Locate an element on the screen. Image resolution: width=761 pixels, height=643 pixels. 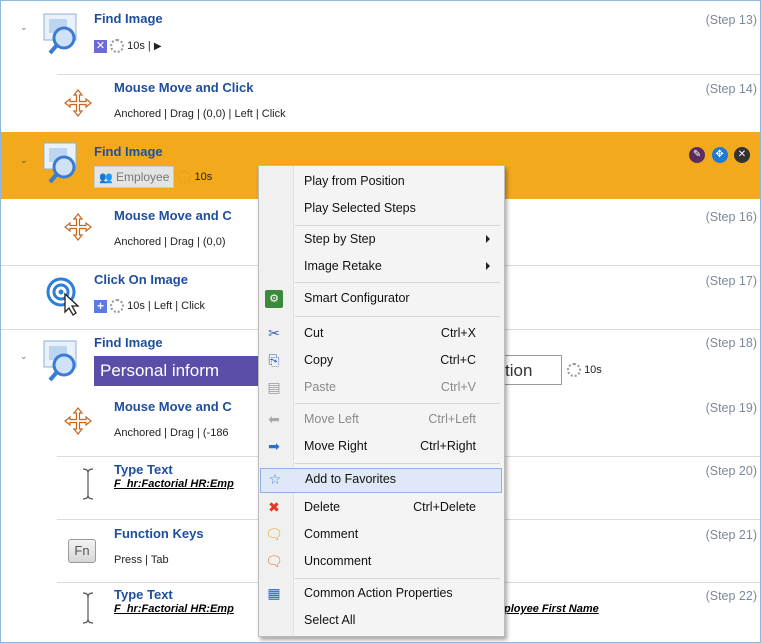
arrow-right-icon: ➡ is located at coordinates (274, 447).